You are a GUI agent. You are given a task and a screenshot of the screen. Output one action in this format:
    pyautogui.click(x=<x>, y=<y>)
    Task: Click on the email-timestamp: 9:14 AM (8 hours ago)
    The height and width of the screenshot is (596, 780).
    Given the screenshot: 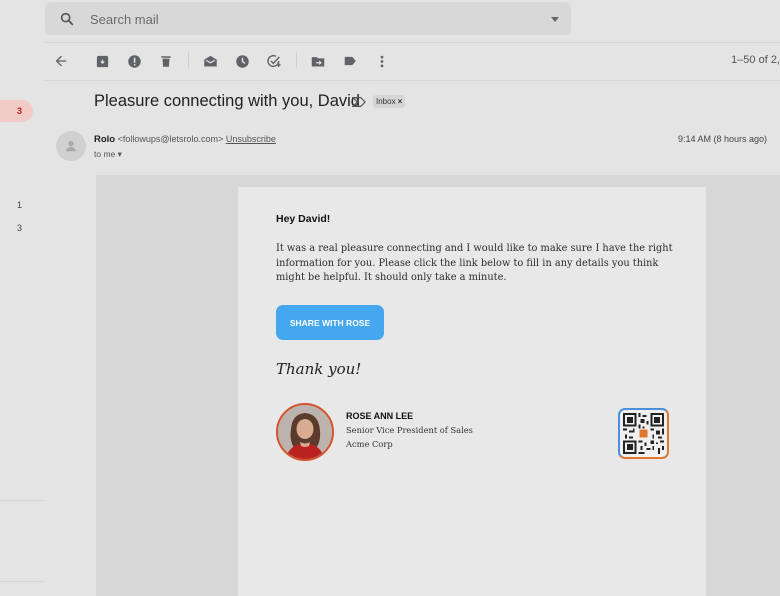 What is the action you would take?
    pyautogui.click(x=722, y=139)
    